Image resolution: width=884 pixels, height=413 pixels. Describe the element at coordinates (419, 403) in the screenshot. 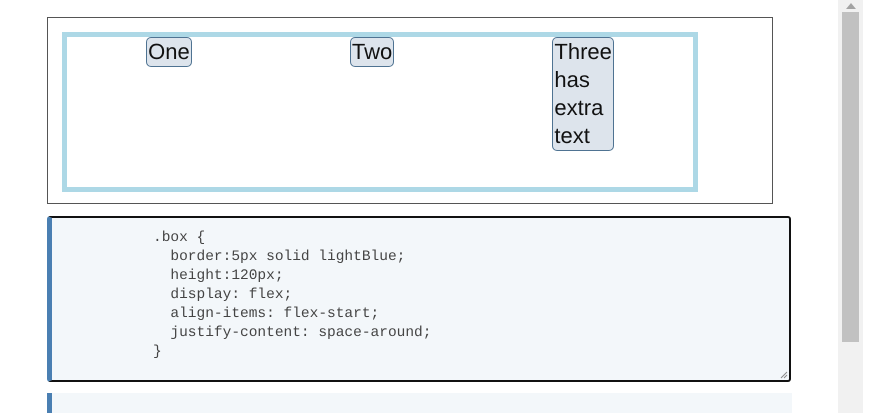

I see `code-editor` at that location.